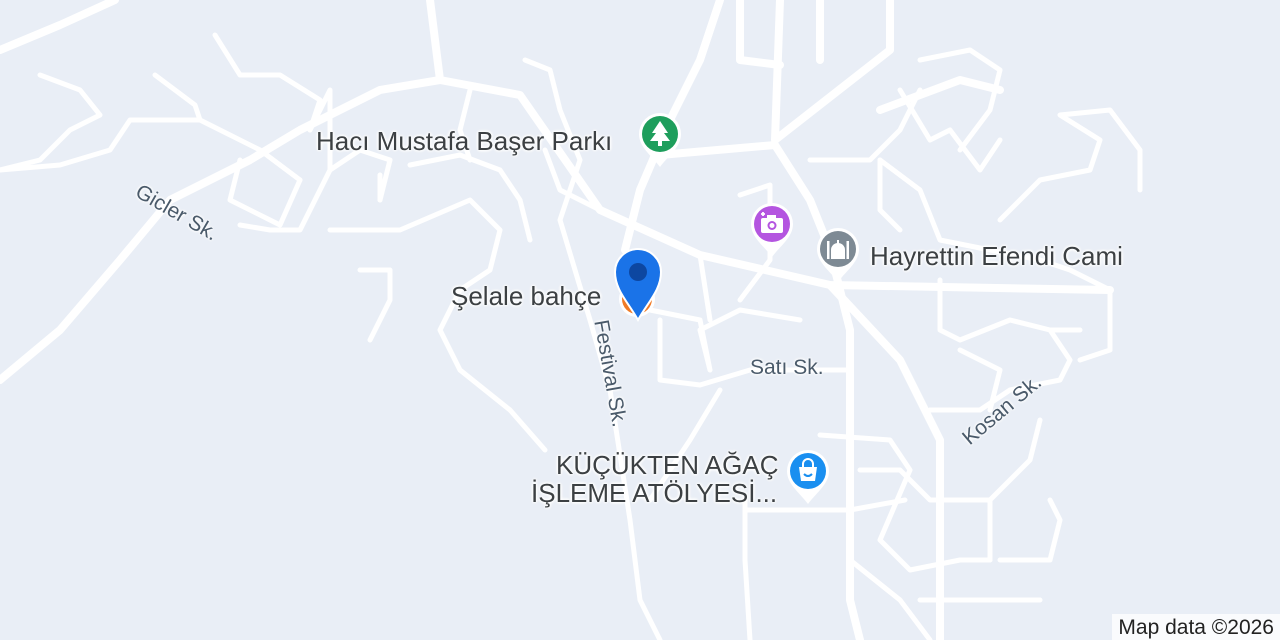 The height and width of the screenshot is (640, 1280). I want to click on poi-label-mosque: Hayrettin Efendi Cami, so click(996, 256).